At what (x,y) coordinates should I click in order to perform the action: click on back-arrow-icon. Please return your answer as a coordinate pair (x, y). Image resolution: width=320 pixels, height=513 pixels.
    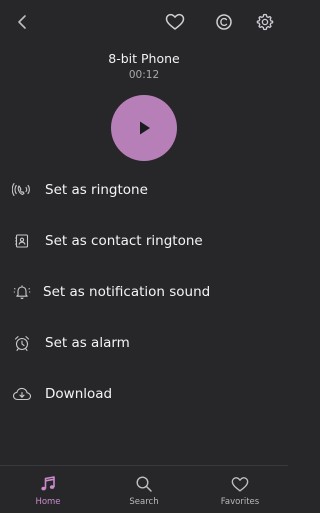
    Looking at the image, I should click on (22, 22).